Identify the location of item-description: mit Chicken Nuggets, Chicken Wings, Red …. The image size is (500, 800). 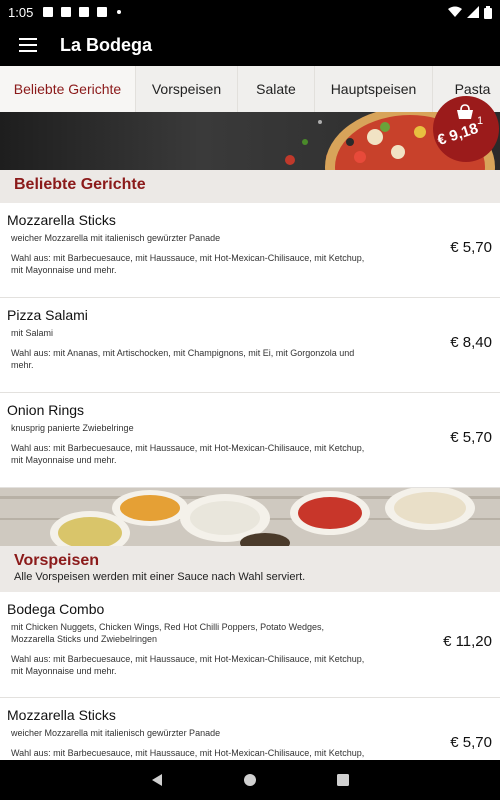
(167, 633).